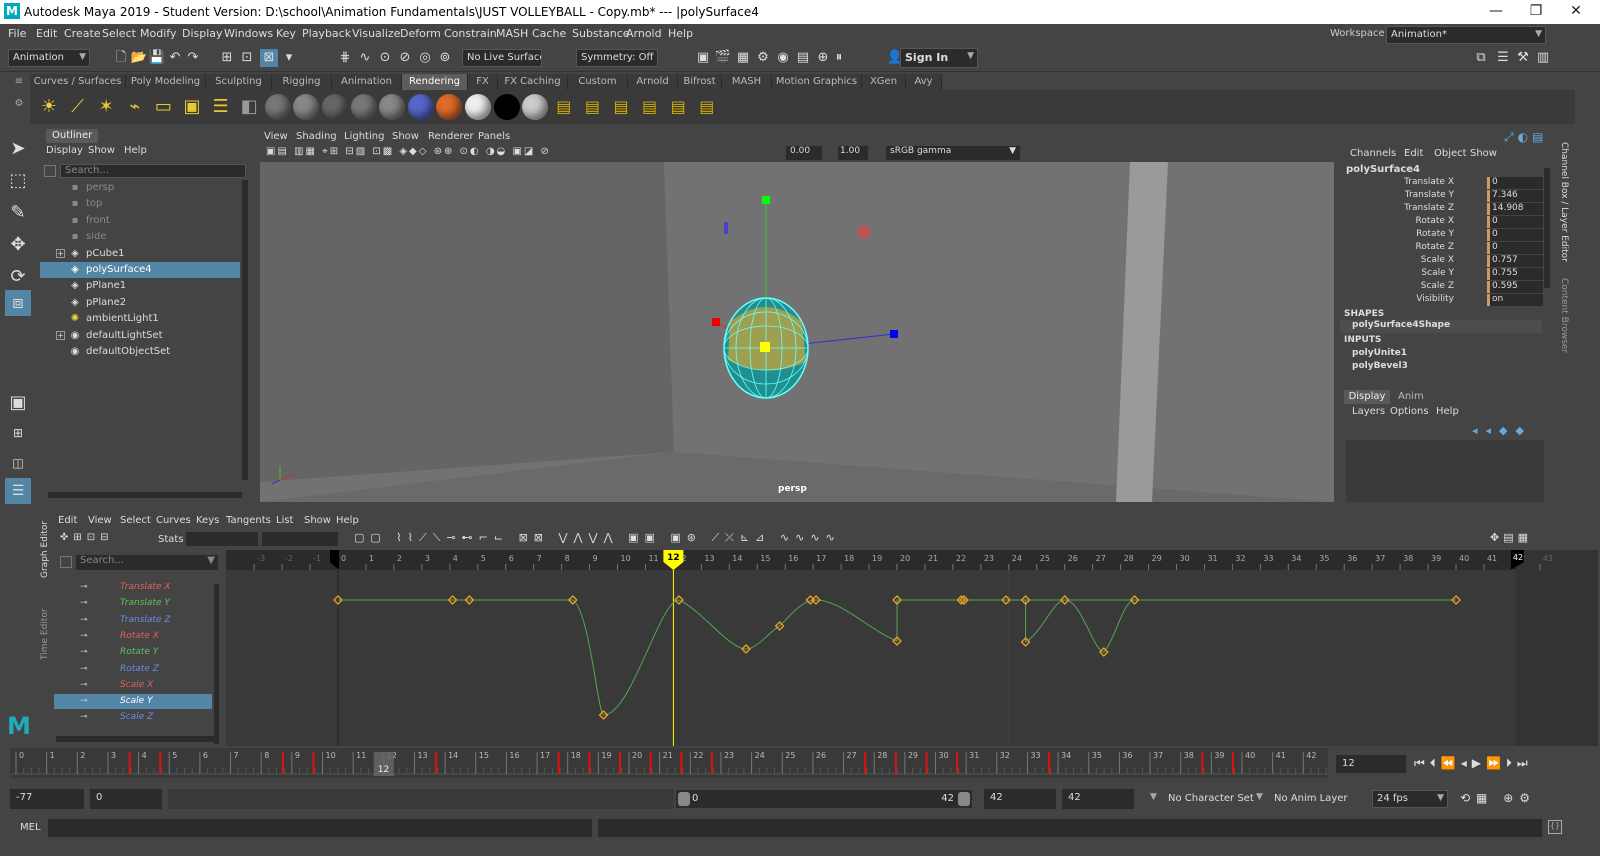 This screenshot has width=1600, height=856. What do you see at coordinates (1153, 797) in the screenshot?
I see `character-set-arrow-icon: ▼` at bounding box center [1153, 797].